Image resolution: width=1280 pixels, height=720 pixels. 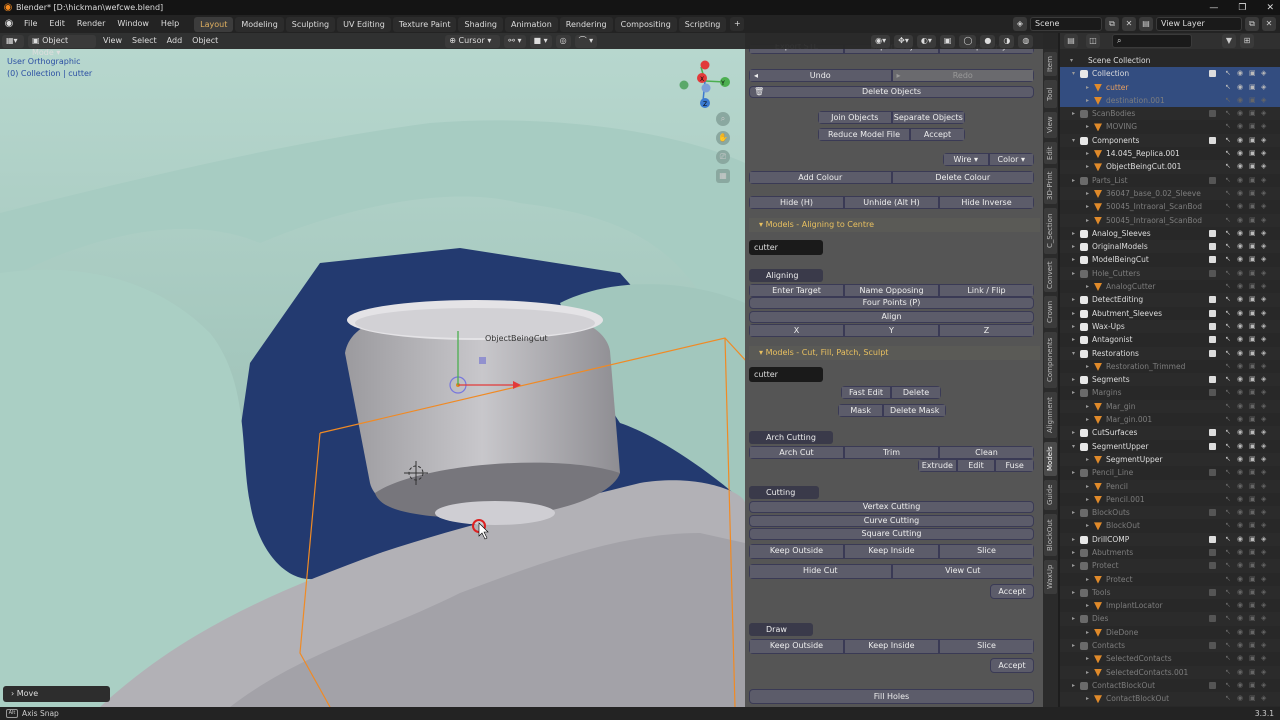 I want to click on editor-type-icon: ▦▾, so click(x=13, y=41).